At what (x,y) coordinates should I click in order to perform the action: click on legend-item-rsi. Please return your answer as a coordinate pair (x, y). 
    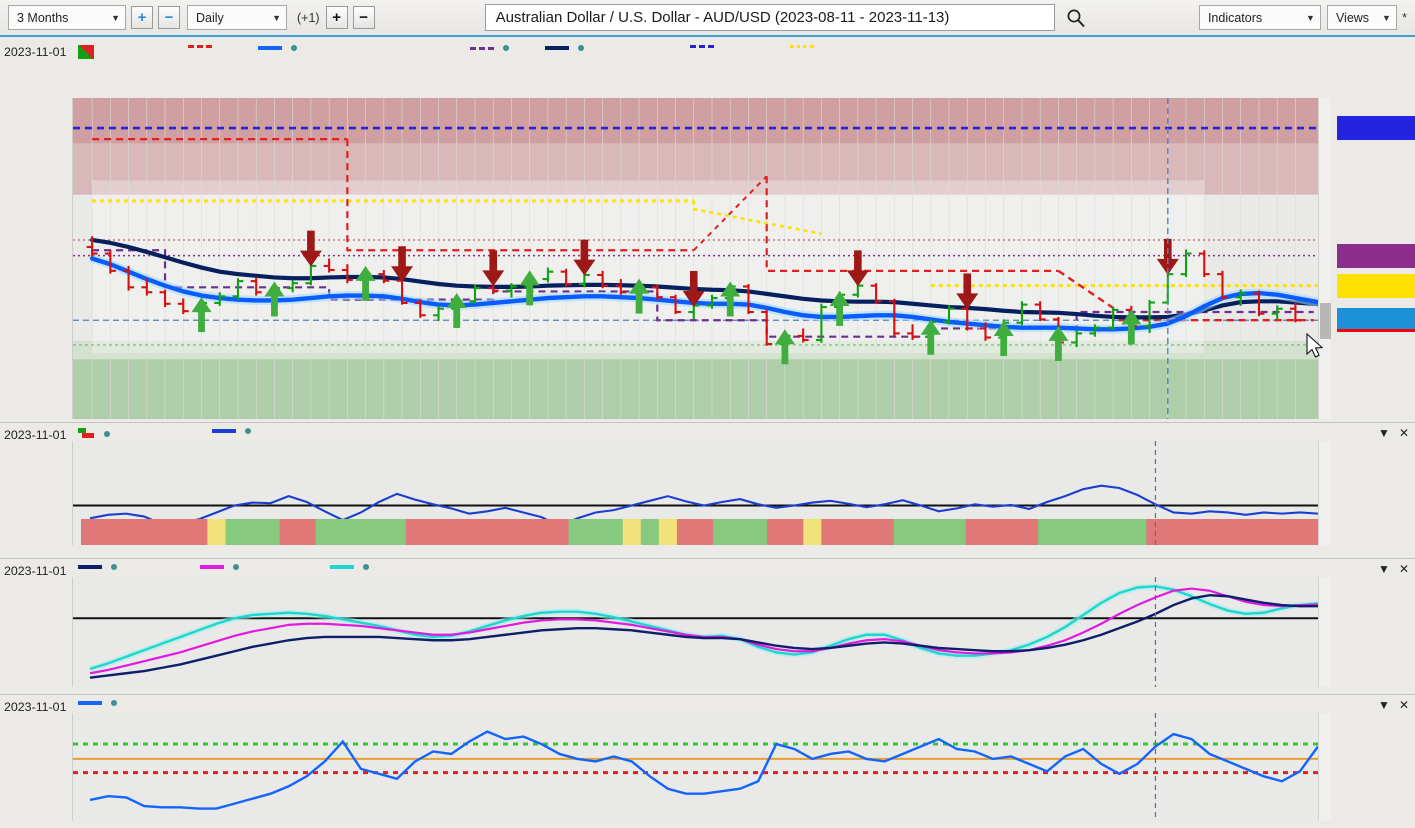
    Looking at the image, I should click on (97, 703).